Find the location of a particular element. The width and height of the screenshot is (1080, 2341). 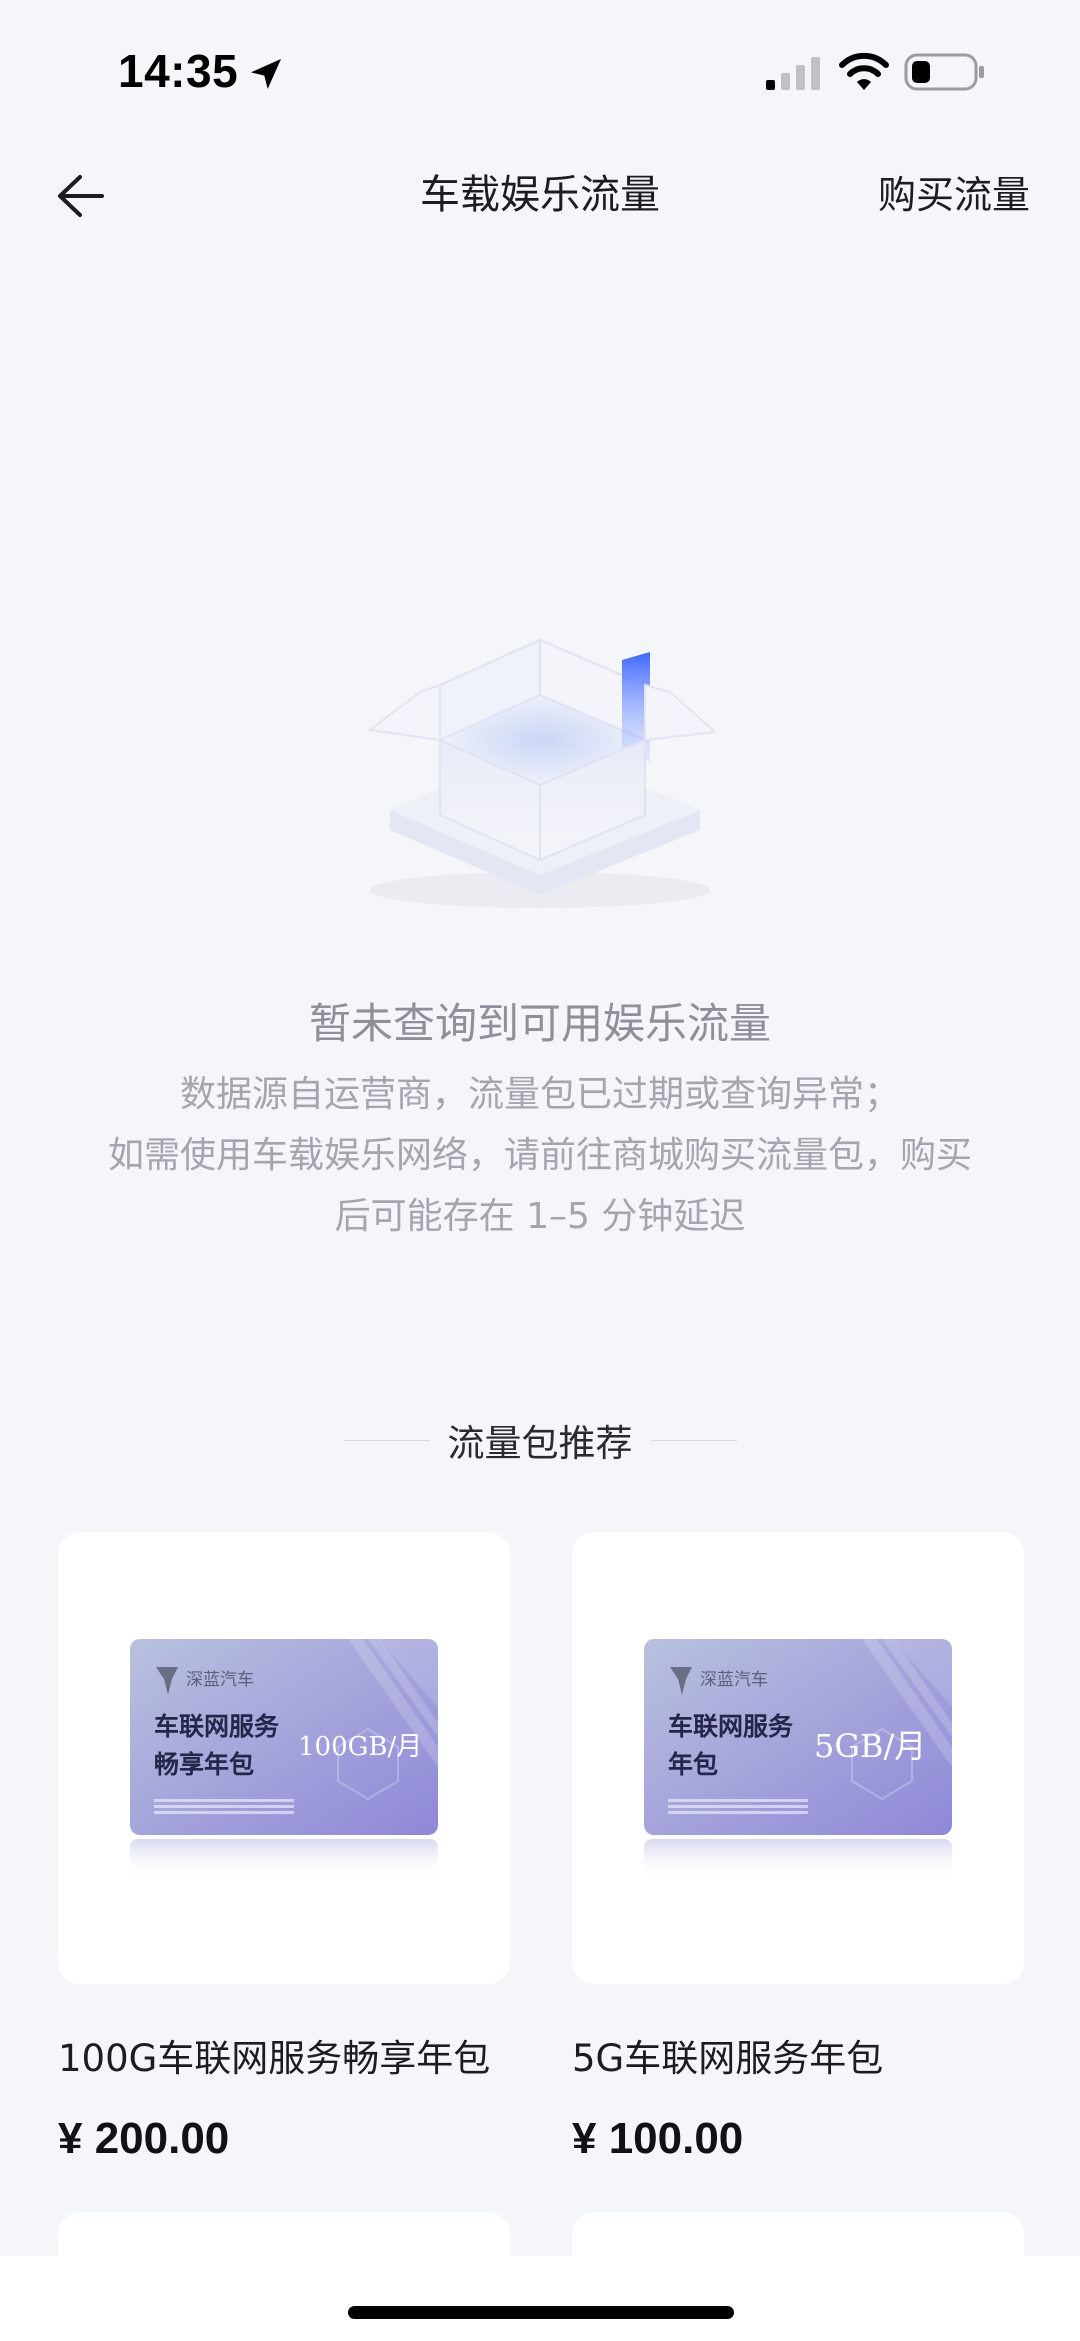

empty-state-title: 暂未查询到可用娱乐流量 is located at coordinates (539, 1023).